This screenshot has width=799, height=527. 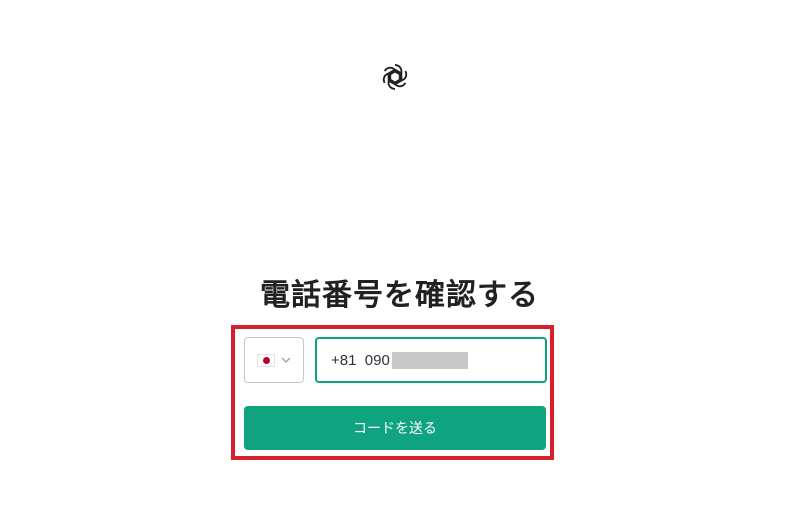 What do you see at coordinates (399, 295) in the screenshot?
I see `page-title: 電話番号を確認する` at bounding box center [399, 295].